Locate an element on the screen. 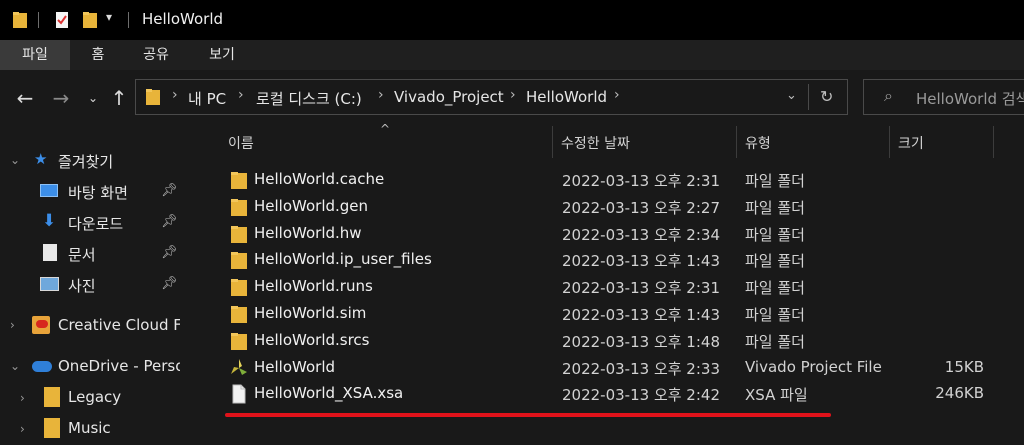 The width and height of the screenshot is (1024, 445). recent-locations-icon: ⌄ is located at coordinates (93, 98).